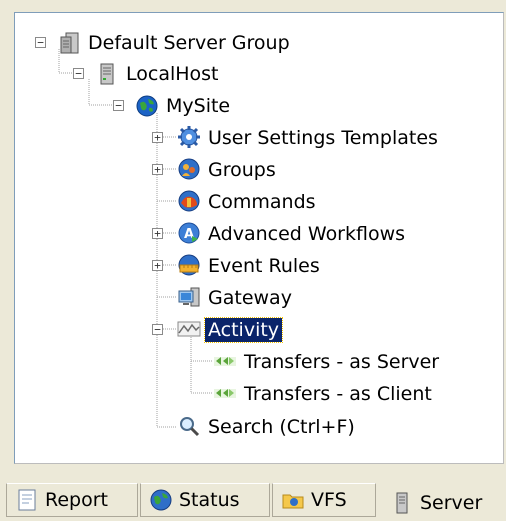 The height and width of the screenshot is (521, 506). Describe the element at coordinates (262, 202) in the screenshot. I see `tree-node-commands: Commands` at that location.